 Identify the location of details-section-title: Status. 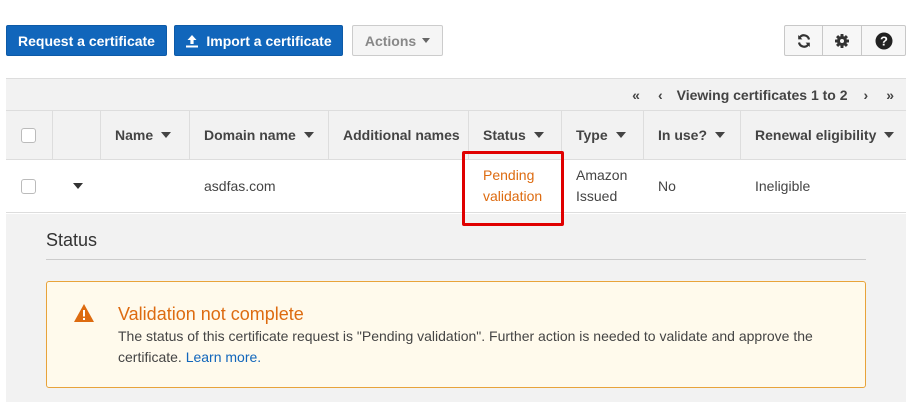
(72, 240).